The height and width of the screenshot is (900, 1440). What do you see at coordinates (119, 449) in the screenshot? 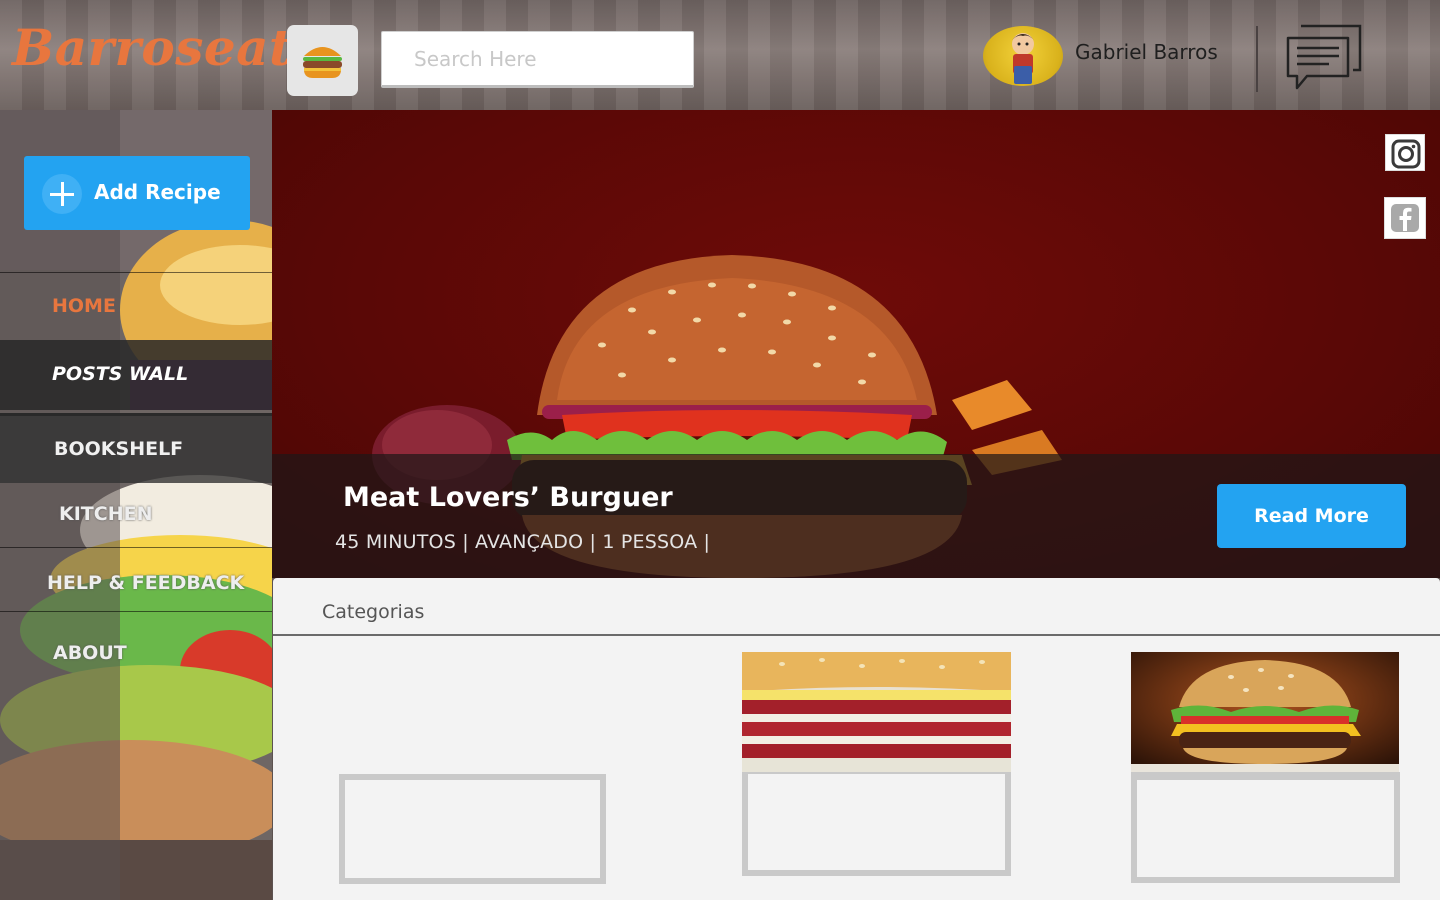
I see `sidebar-item-label: BOOKSHELF` at bounding box center [119, 449].